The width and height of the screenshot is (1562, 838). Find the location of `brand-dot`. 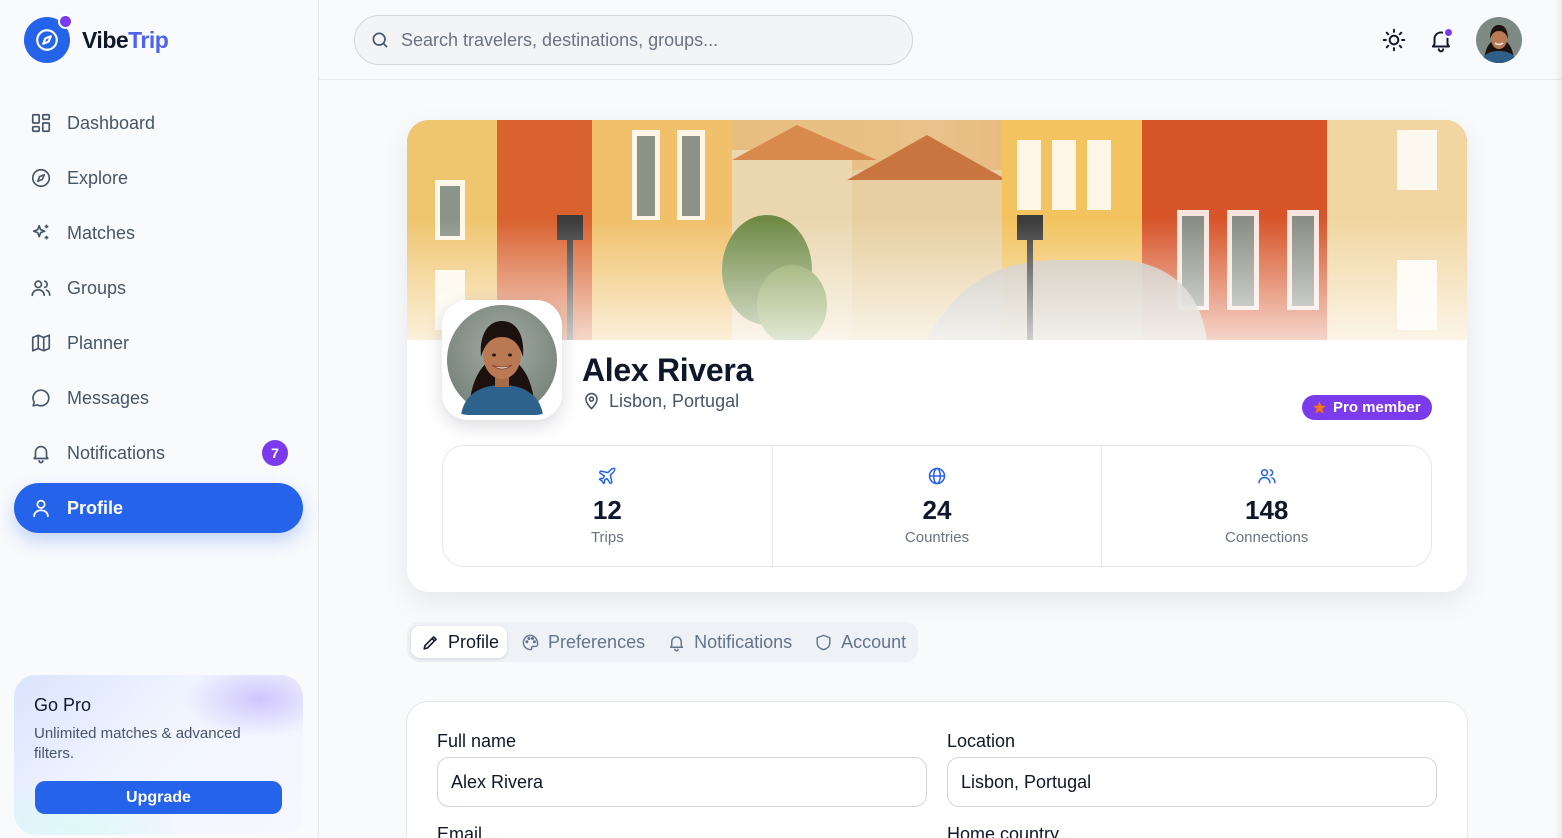

brand-dot is located at coordinates (65, 21).